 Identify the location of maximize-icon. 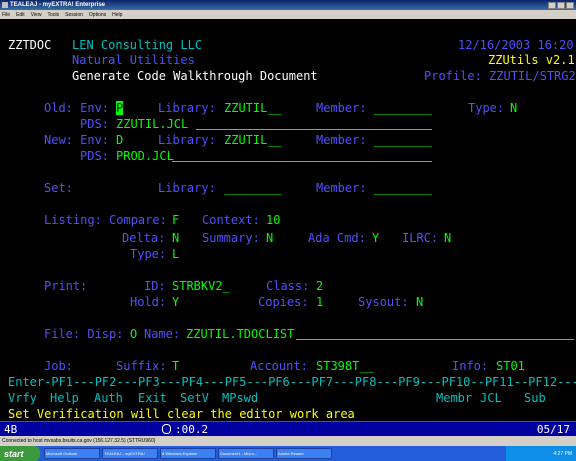
(561, 5).